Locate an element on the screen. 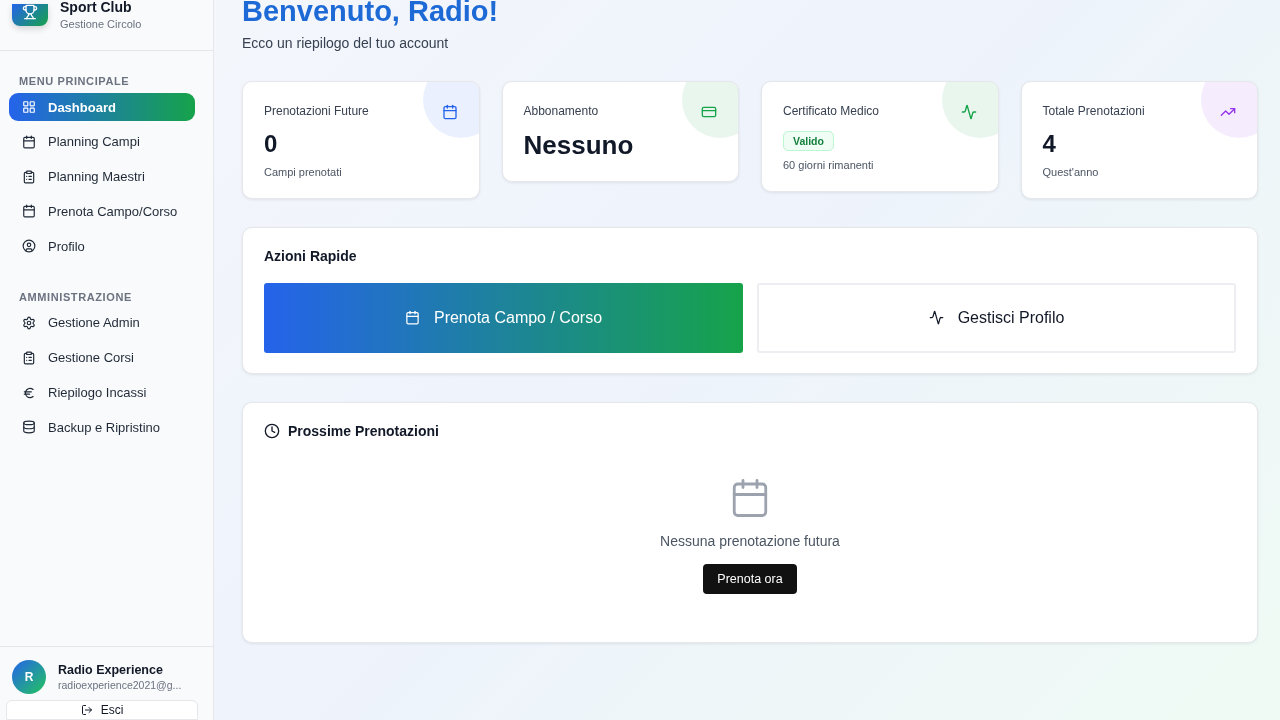 The height and width of the screenshot is (720, 1280). nav-item: Planning Campi is located at coordinates (102, 141).